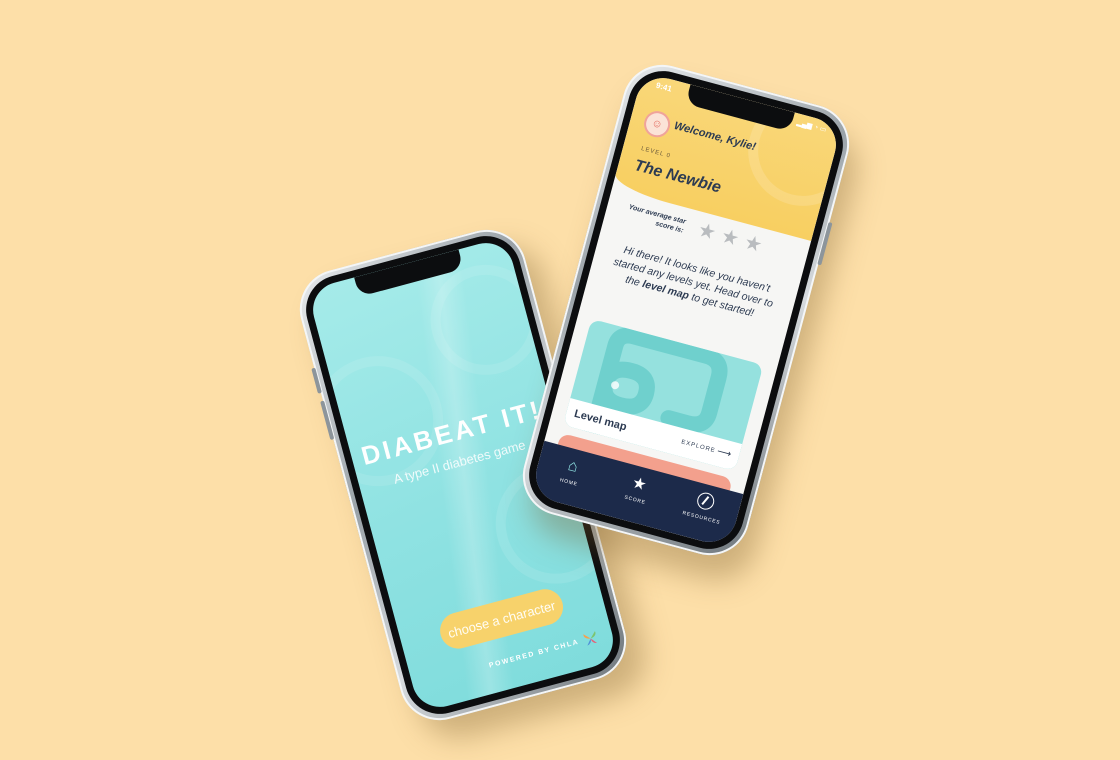  I want to click on level-map-title: Level map, so click(600, 420).